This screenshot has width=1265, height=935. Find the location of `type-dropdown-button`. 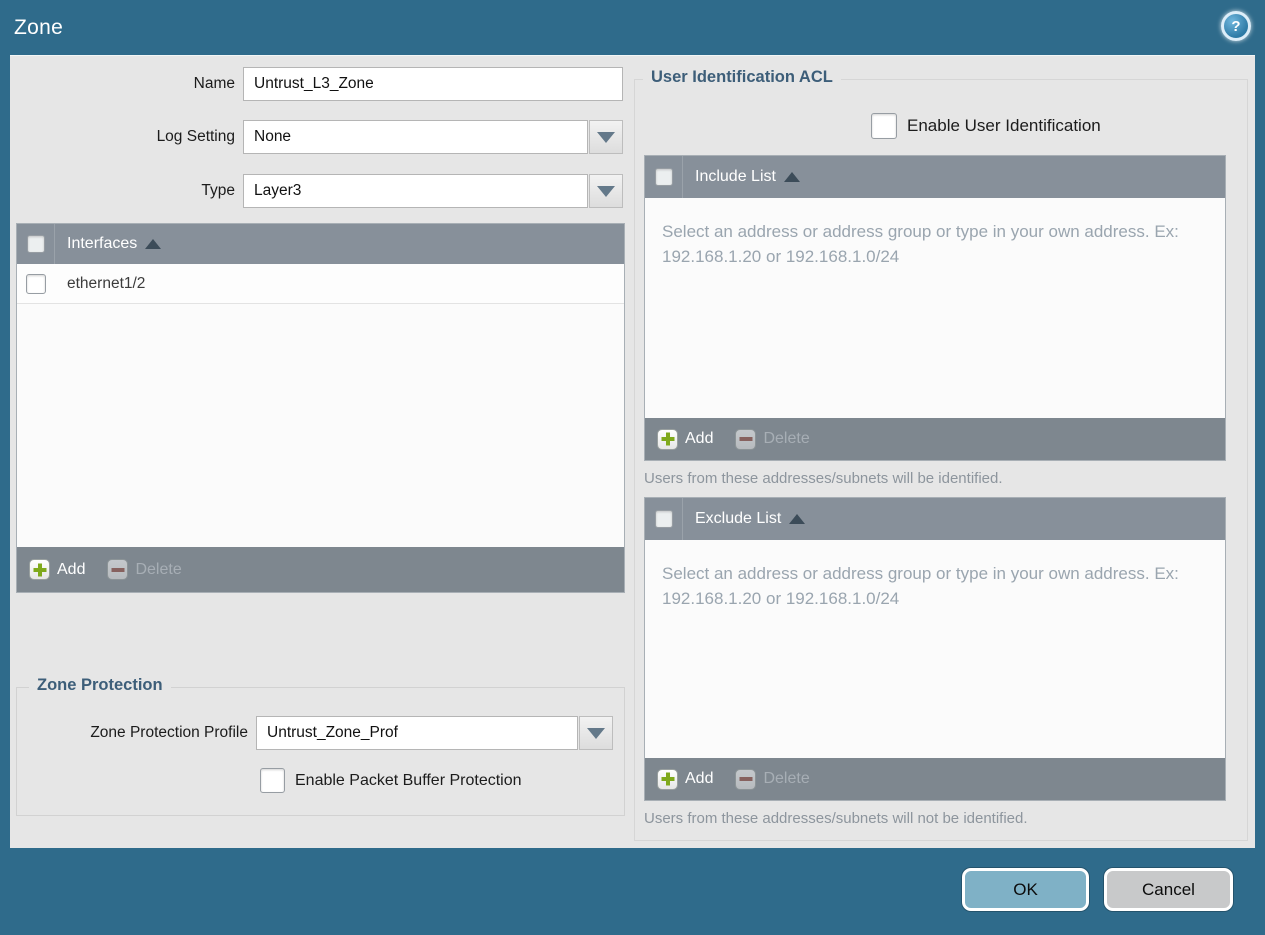

type-dropdown-button is located at coordinates (606, 191).